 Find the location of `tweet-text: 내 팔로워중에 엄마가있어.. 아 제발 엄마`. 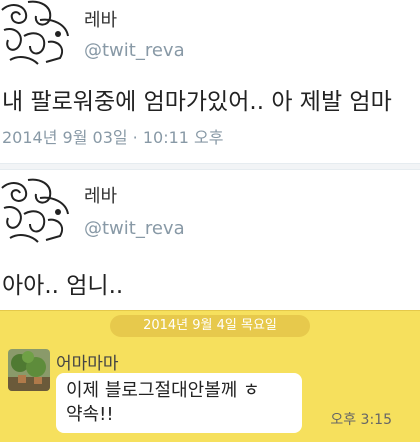

tweet-text: 내 팔로워중에 엄마가있어.. 아 제발 엄마 is located at coordinates (197, 102).